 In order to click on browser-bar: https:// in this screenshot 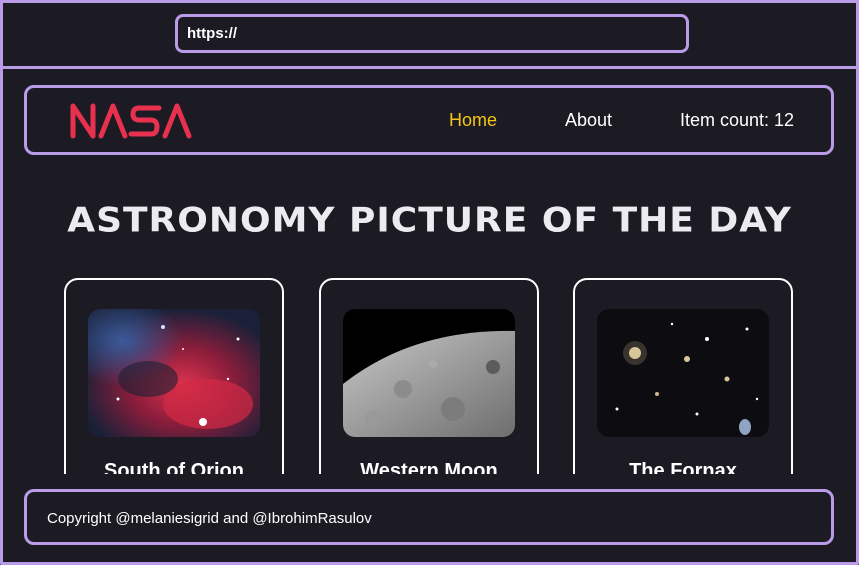, I will do `click(429, 34)`.